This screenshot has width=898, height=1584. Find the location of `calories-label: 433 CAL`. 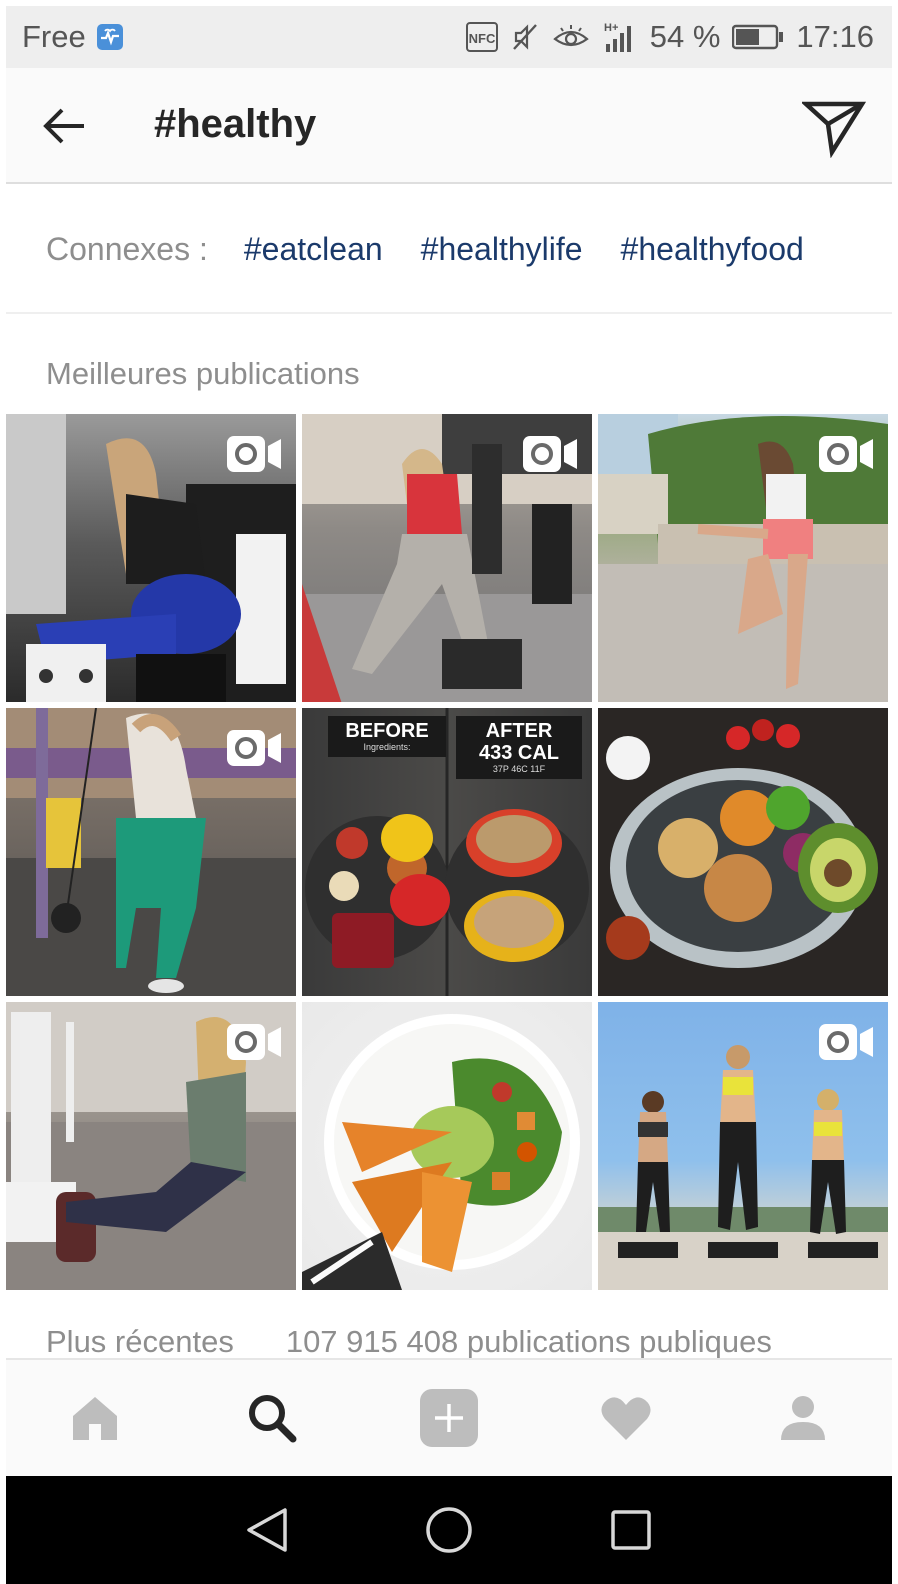

calories-label: 433 CAL is located at coordinates (519, 753).